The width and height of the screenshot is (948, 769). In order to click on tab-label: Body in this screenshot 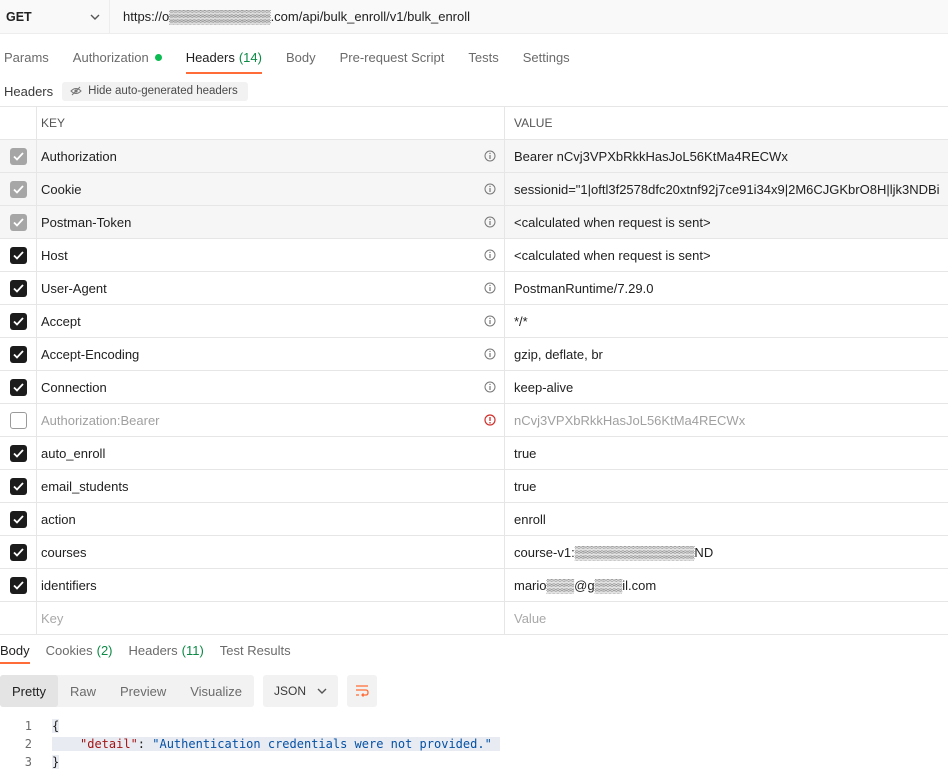, I will do `click(15, 650)`.